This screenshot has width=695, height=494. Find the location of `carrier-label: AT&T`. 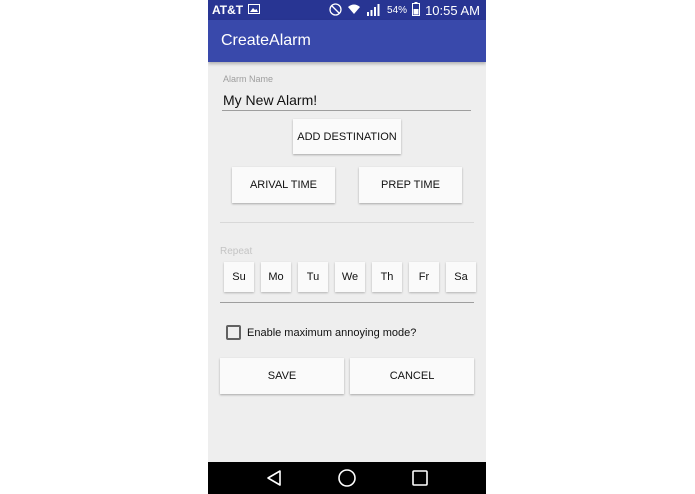

carrier-label: AT&T is located at coordinates (228, 10).